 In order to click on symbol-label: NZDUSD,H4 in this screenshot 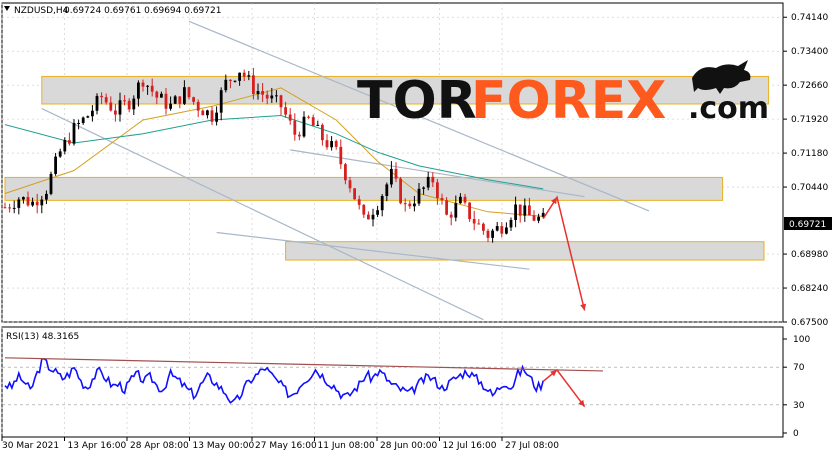, I will do `click(41, 11)`.